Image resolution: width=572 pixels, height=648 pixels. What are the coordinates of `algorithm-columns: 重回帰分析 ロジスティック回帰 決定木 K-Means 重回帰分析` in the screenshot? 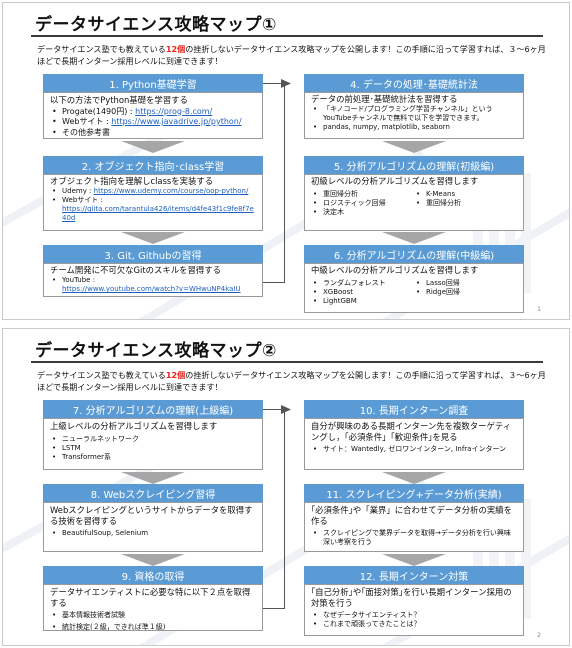 It's located at (414, 203).